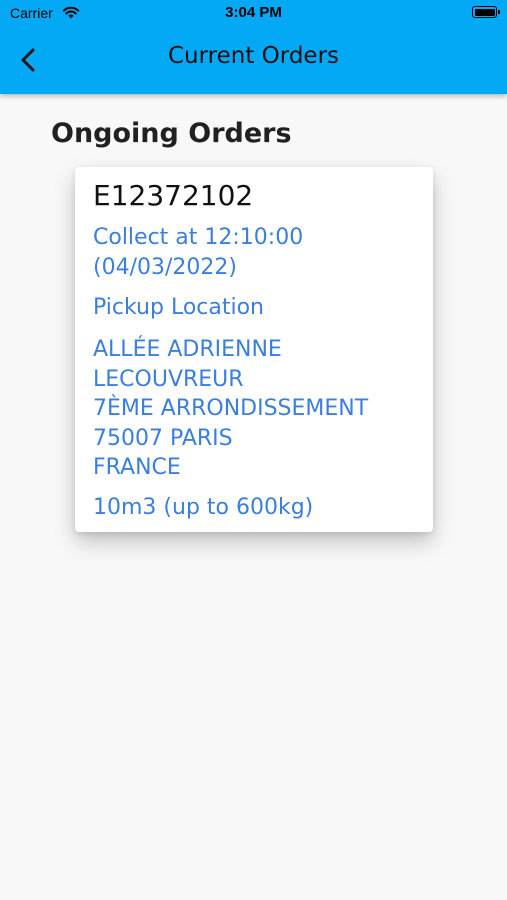 This screenshot has width=507, height=900. I want to click on page-title: Current Orders, so click(253, 56).